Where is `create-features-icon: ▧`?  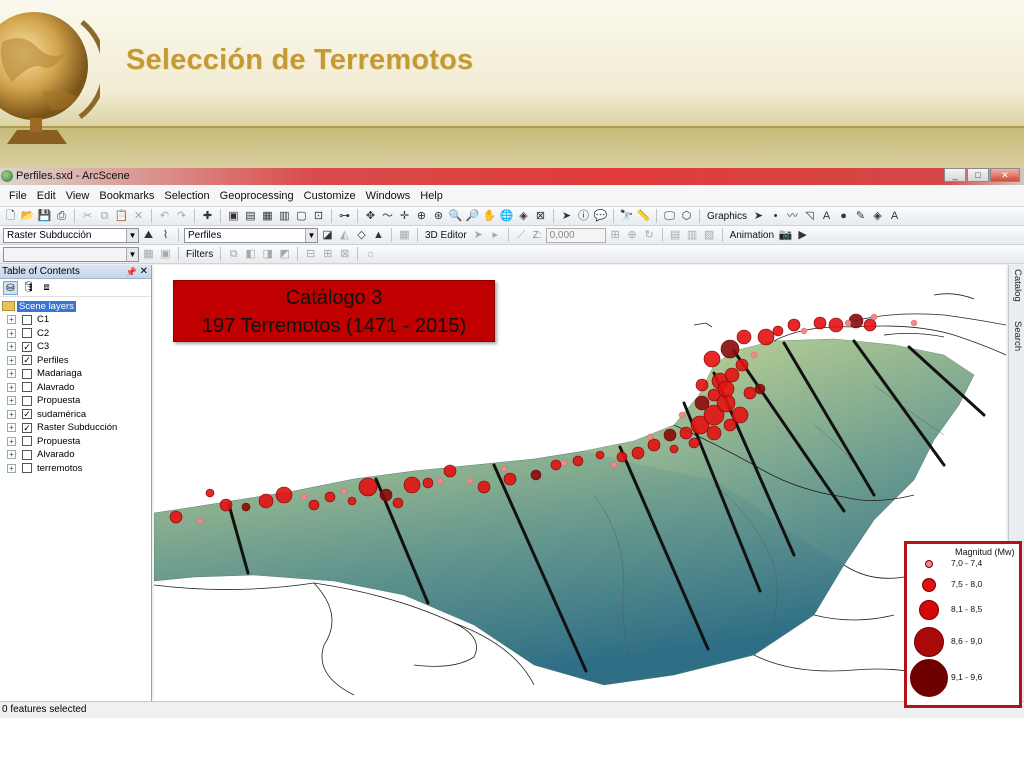 create-features-icon: ▧ is located at coordinates (709, 235).